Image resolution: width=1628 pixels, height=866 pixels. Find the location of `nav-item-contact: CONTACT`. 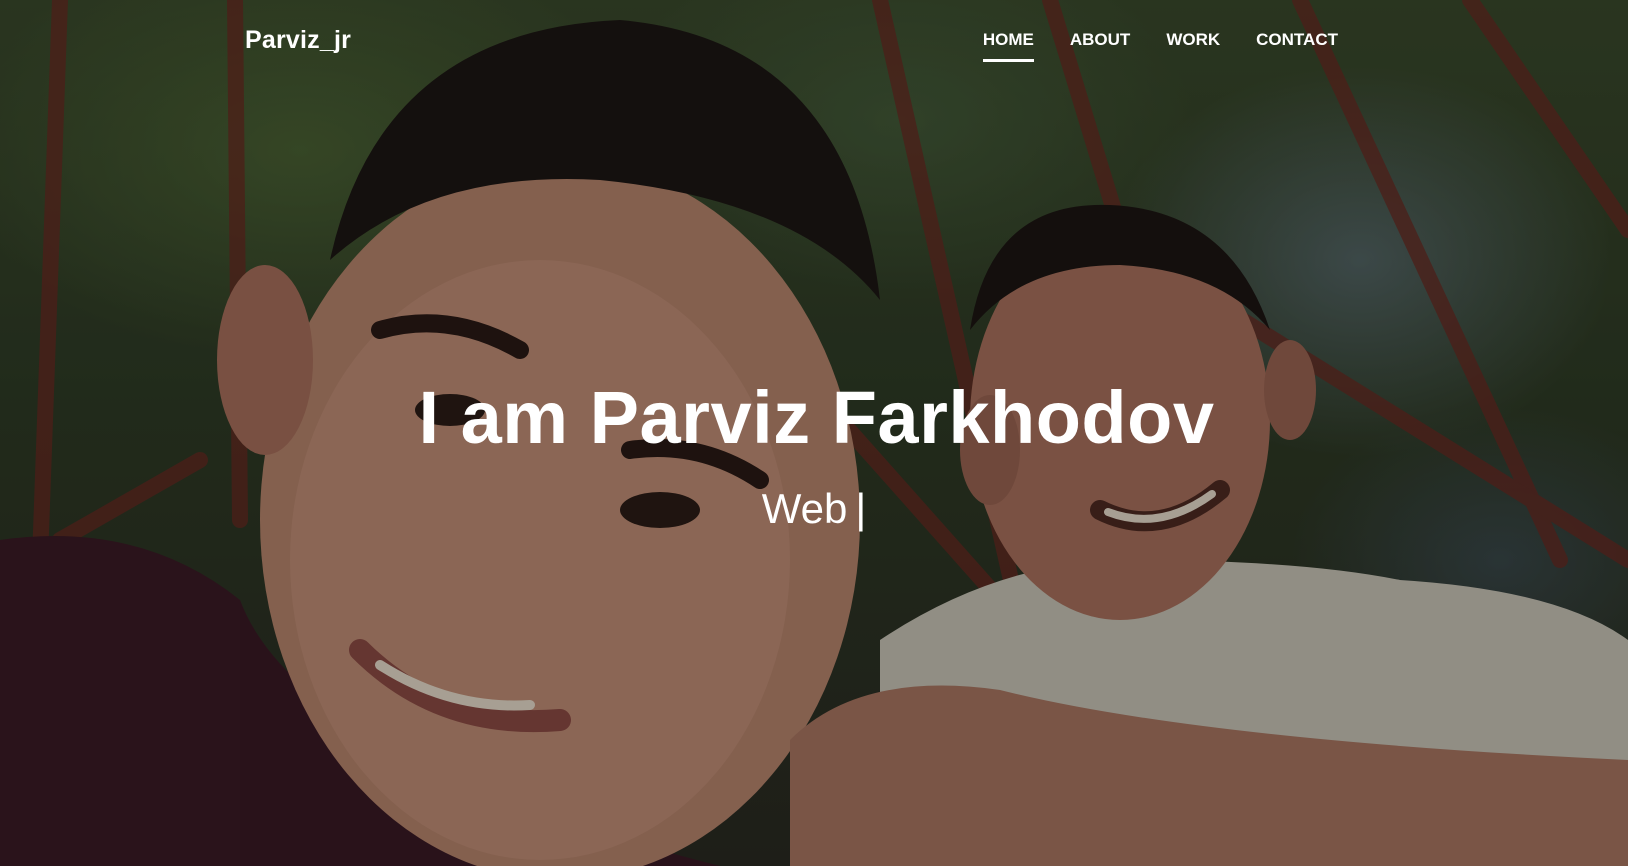

nav-item-contact: CONTACT is located at coordinates (1297, 45).